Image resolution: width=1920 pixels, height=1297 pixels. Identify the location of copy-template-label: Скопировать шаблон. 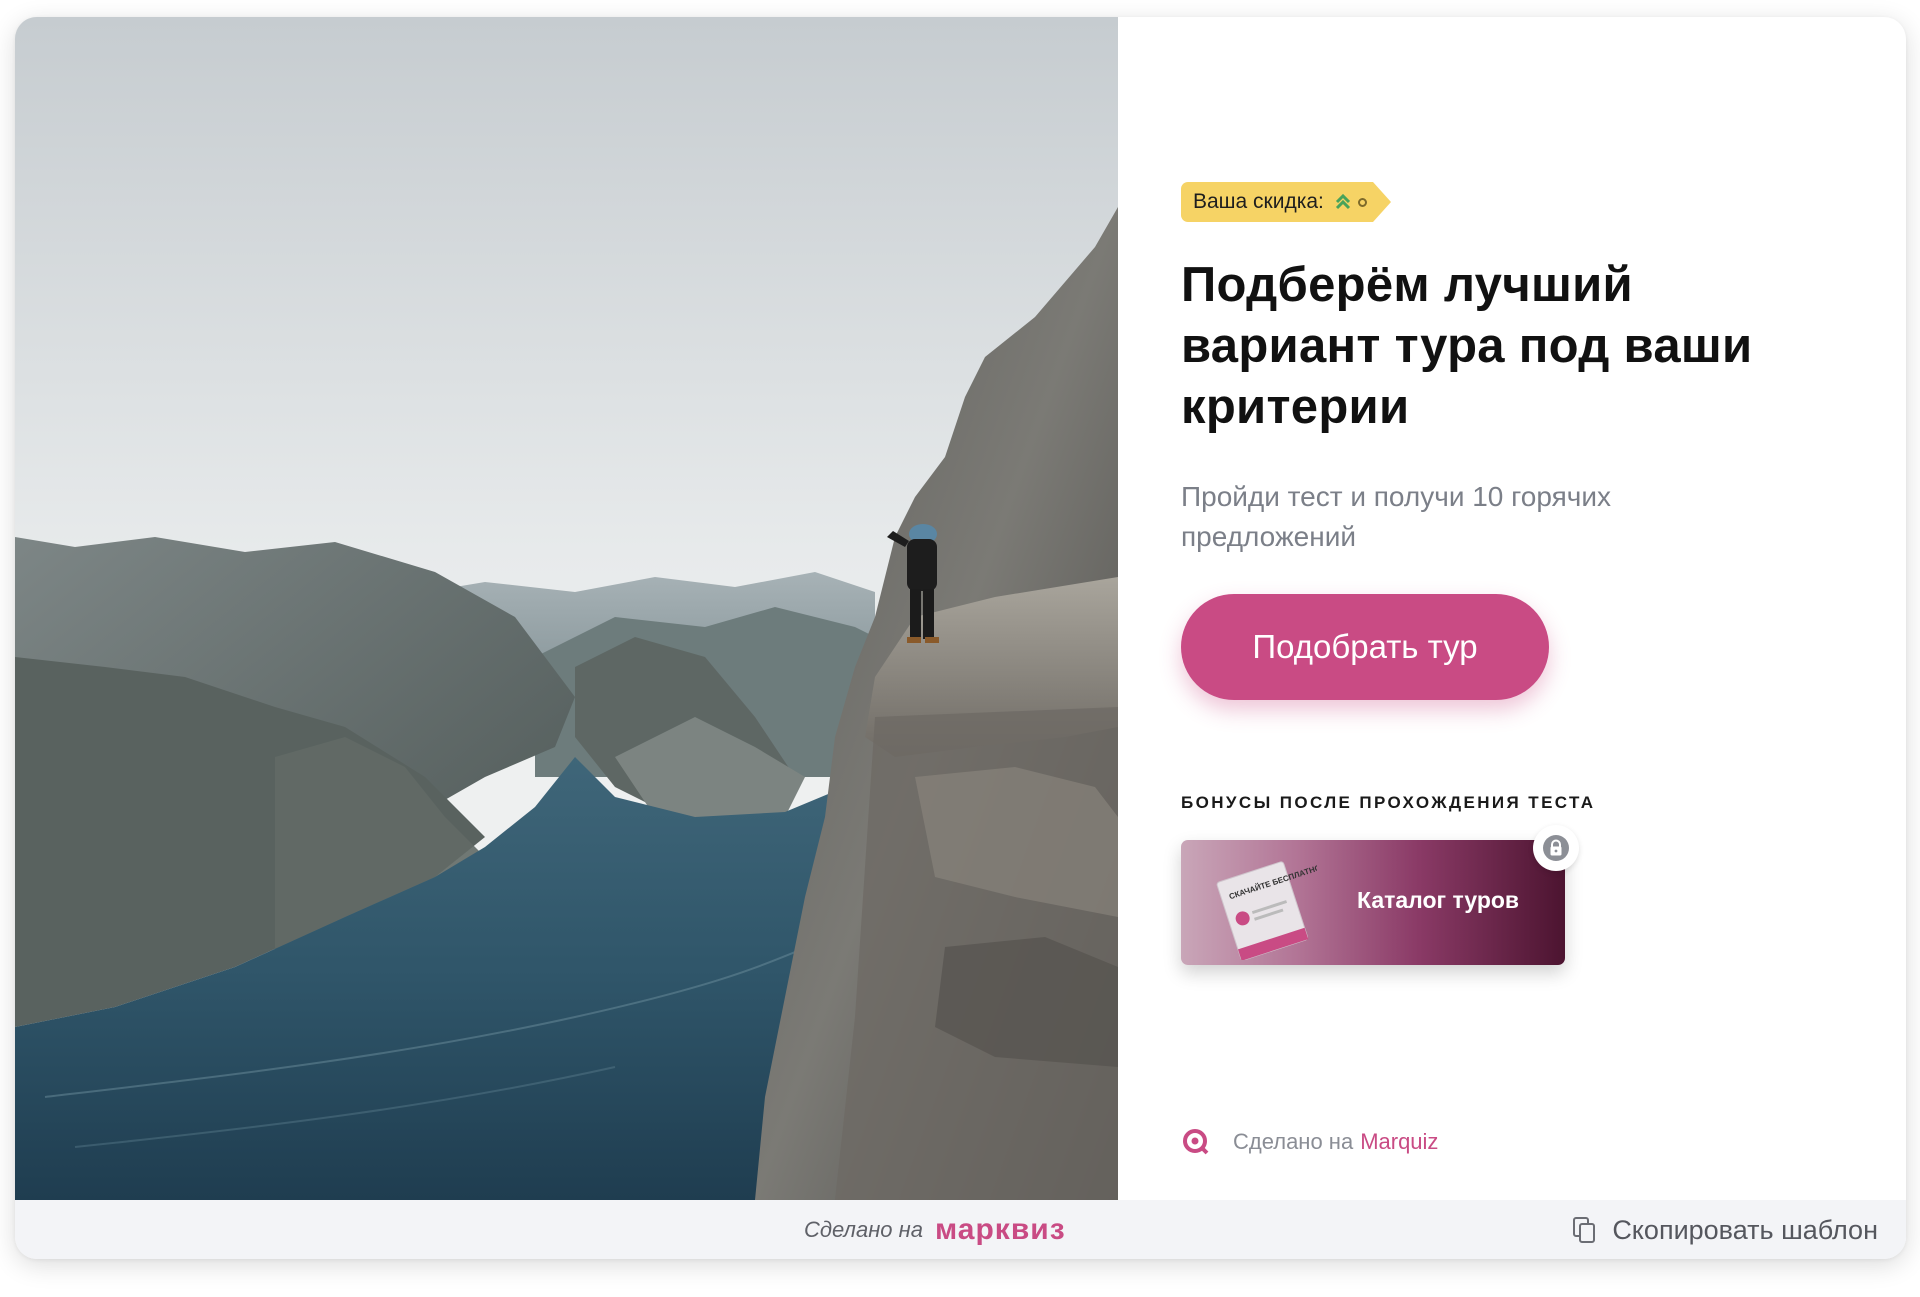
(1745, 1229).